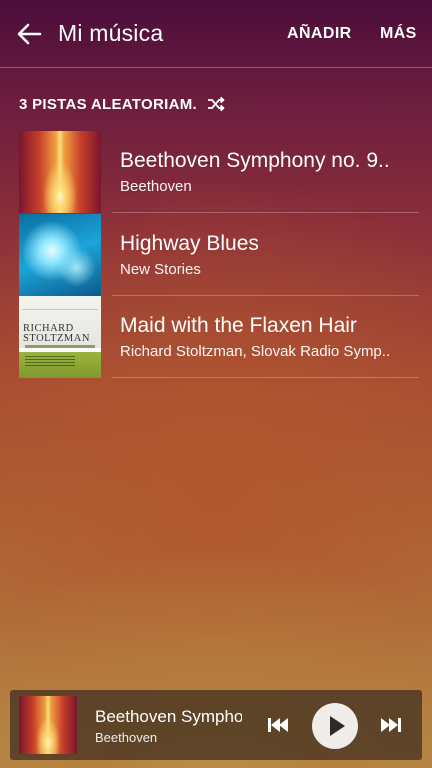 The height and width of the screenshot is (768, 432). Describe the element at coordinates (398, 34) in the screenshot. I see `more-button: MÁS` at that location.